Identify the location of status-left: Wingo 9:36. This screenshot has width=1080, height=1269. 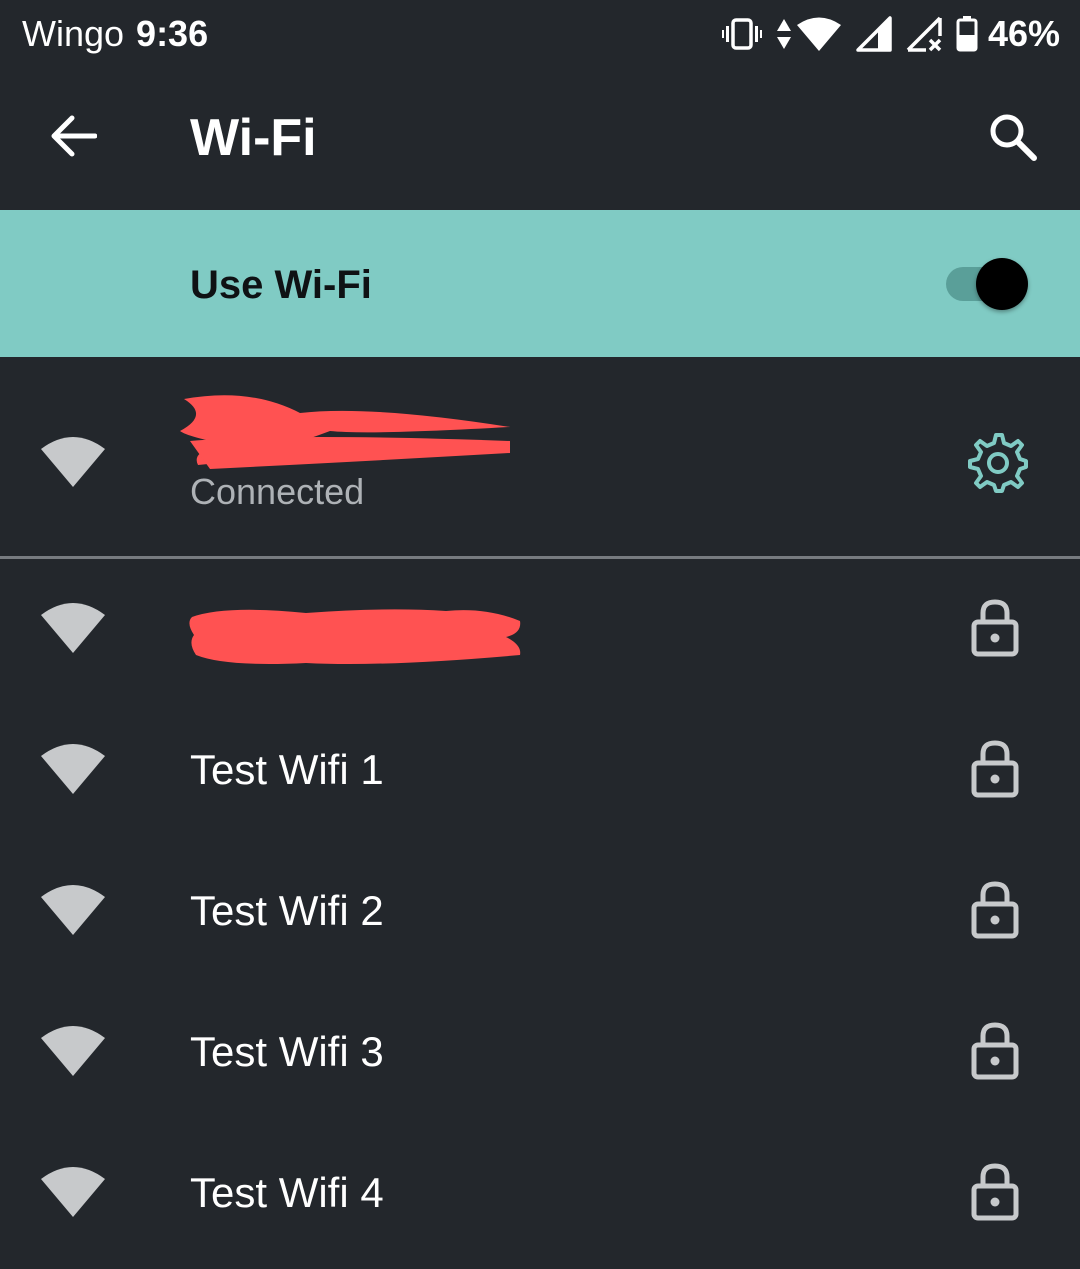
(115, 34).